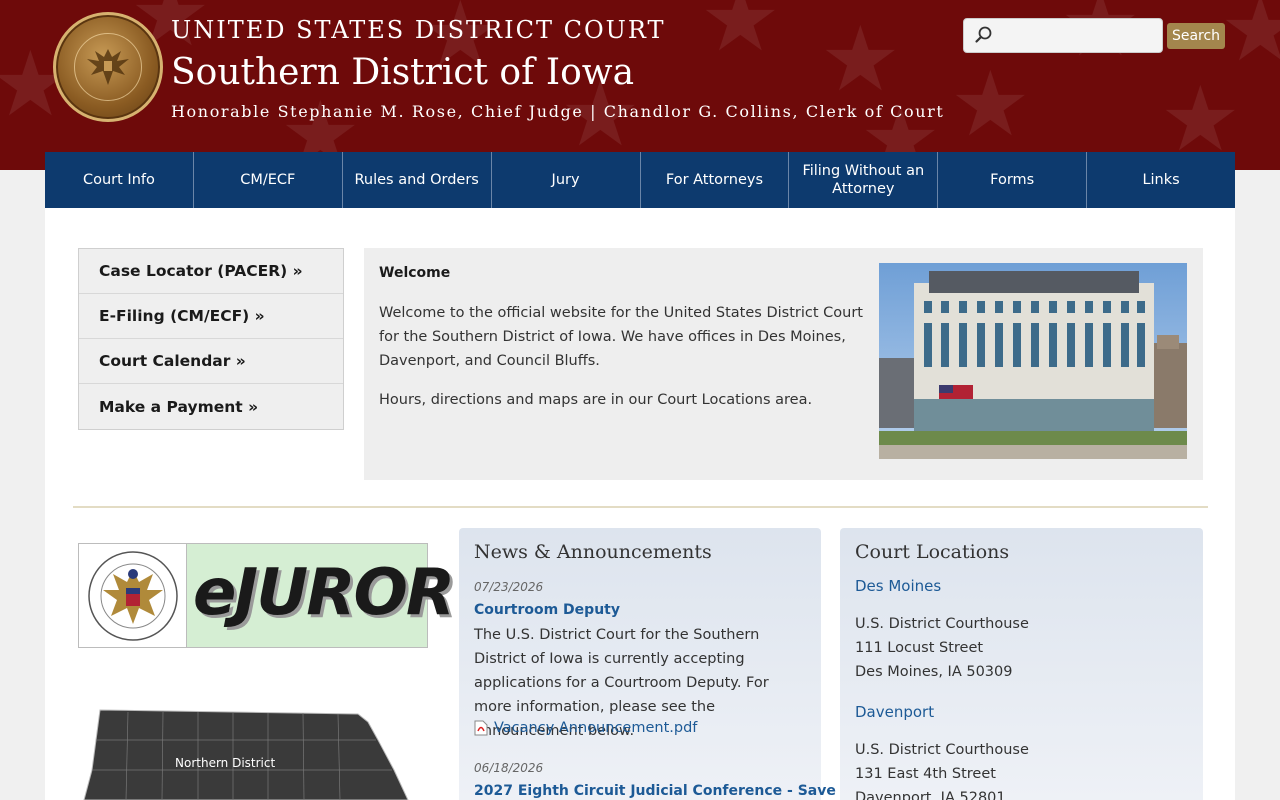 The height and width of the screenshot is (800, 1280). Describe the element at coordinates (925, 774) in the screenshot. I see `location-street: 131 East 4th Street` at that location.